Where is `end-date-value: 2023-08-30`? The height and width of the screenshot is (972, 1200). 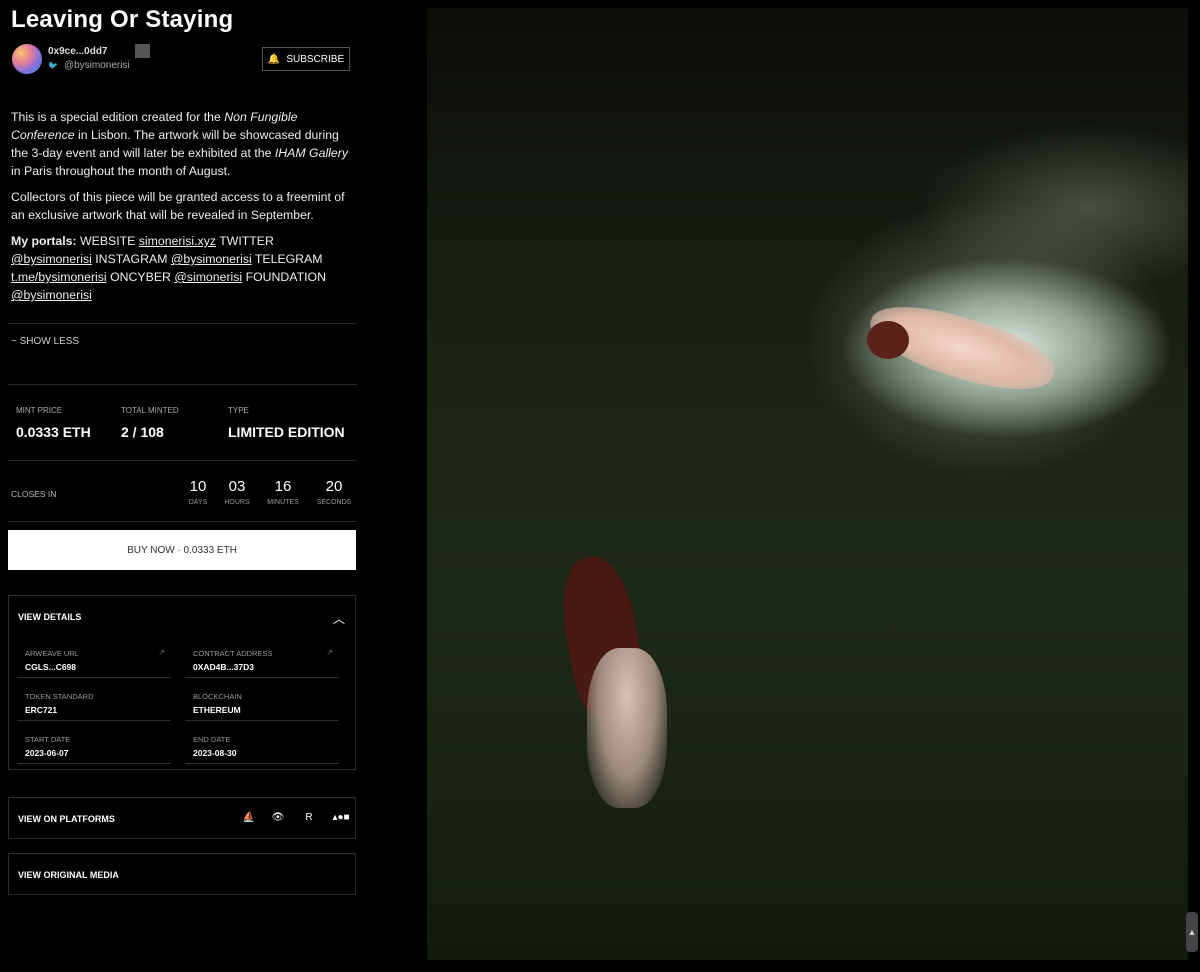 end-date-value: 2023-08-30 is located at coordinates (215, 753).